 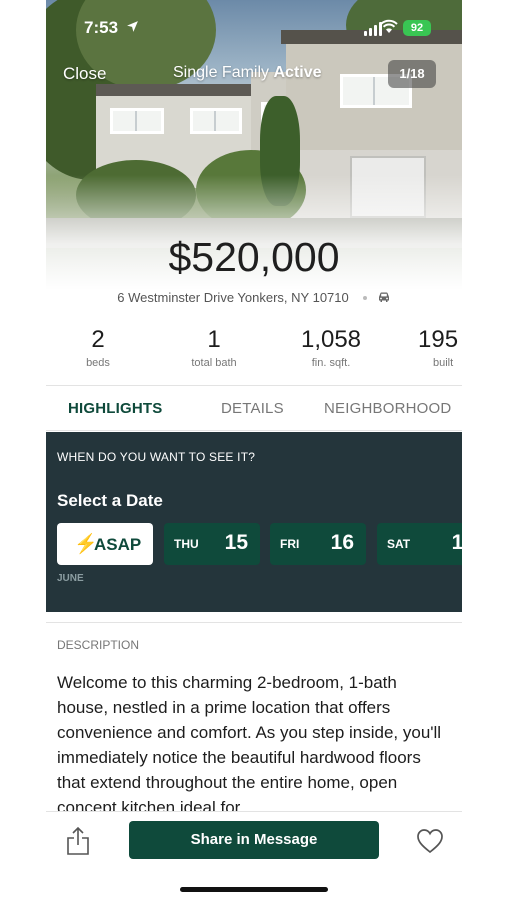 What do you see at coordinates (214, 363) in the screenshot?
I see `stat-label: total bath` at bounding box center [214, 363].